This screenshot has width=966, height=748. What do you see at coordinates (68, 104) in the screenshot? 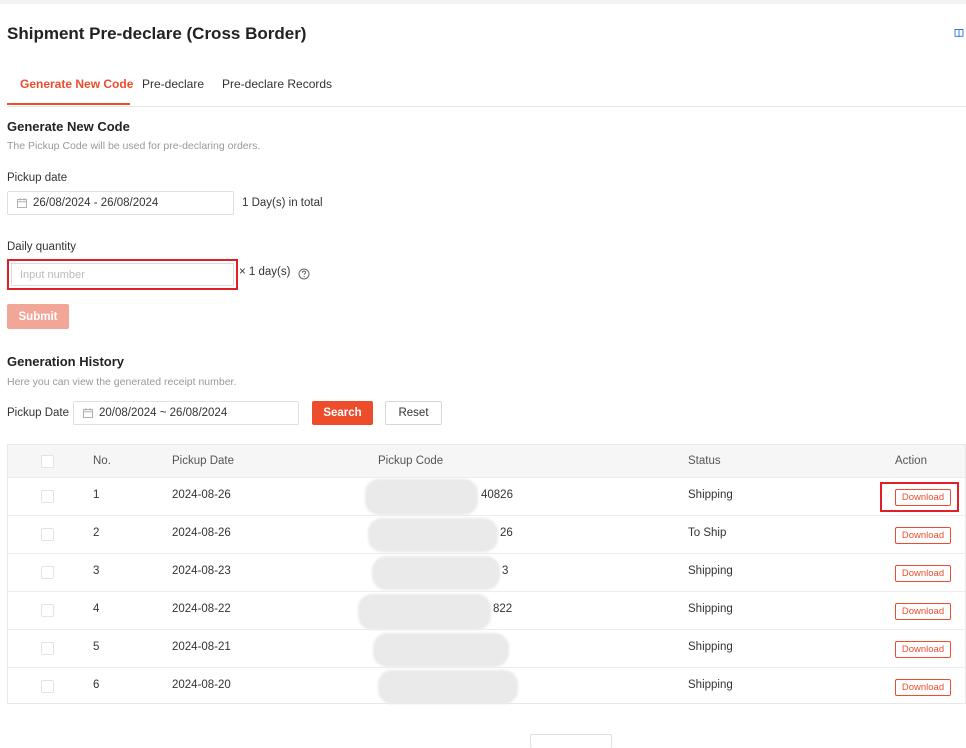
I see `active-tab-indicator` at bounding box center [68, 104].